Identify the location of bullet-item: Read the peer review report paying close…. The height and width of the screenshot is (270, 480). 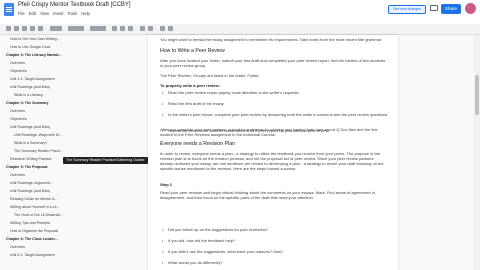
(277, 92).